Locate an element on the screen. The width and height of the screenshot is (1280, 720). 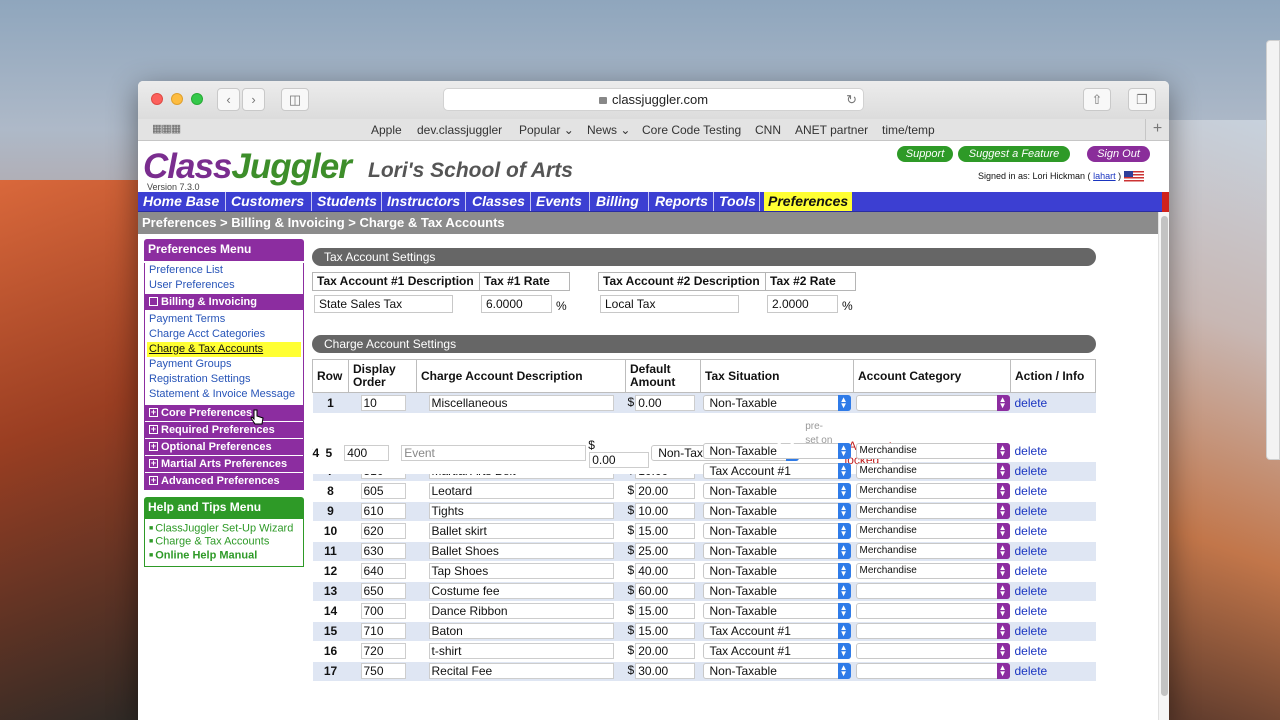
favorite-anet-partner: ANET partner is located at coordinates (831, 130).